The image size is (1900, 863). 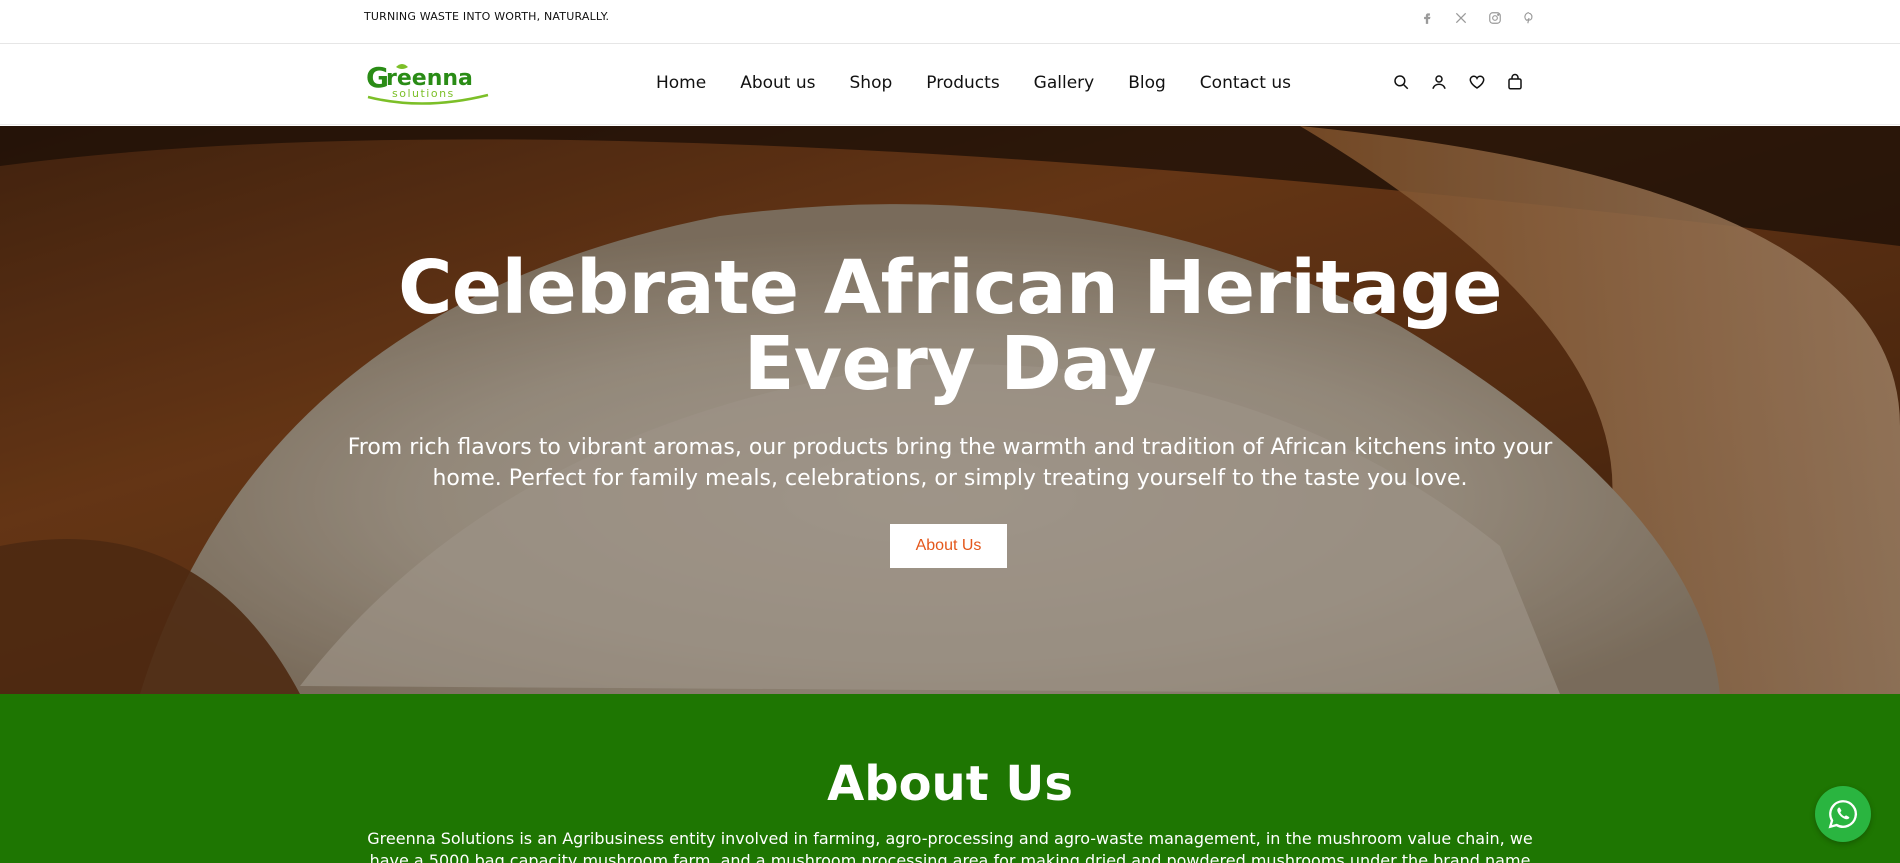 I want to click on hero-title: Celebrate African Heritage Every Day, so click(x=950, y=326).